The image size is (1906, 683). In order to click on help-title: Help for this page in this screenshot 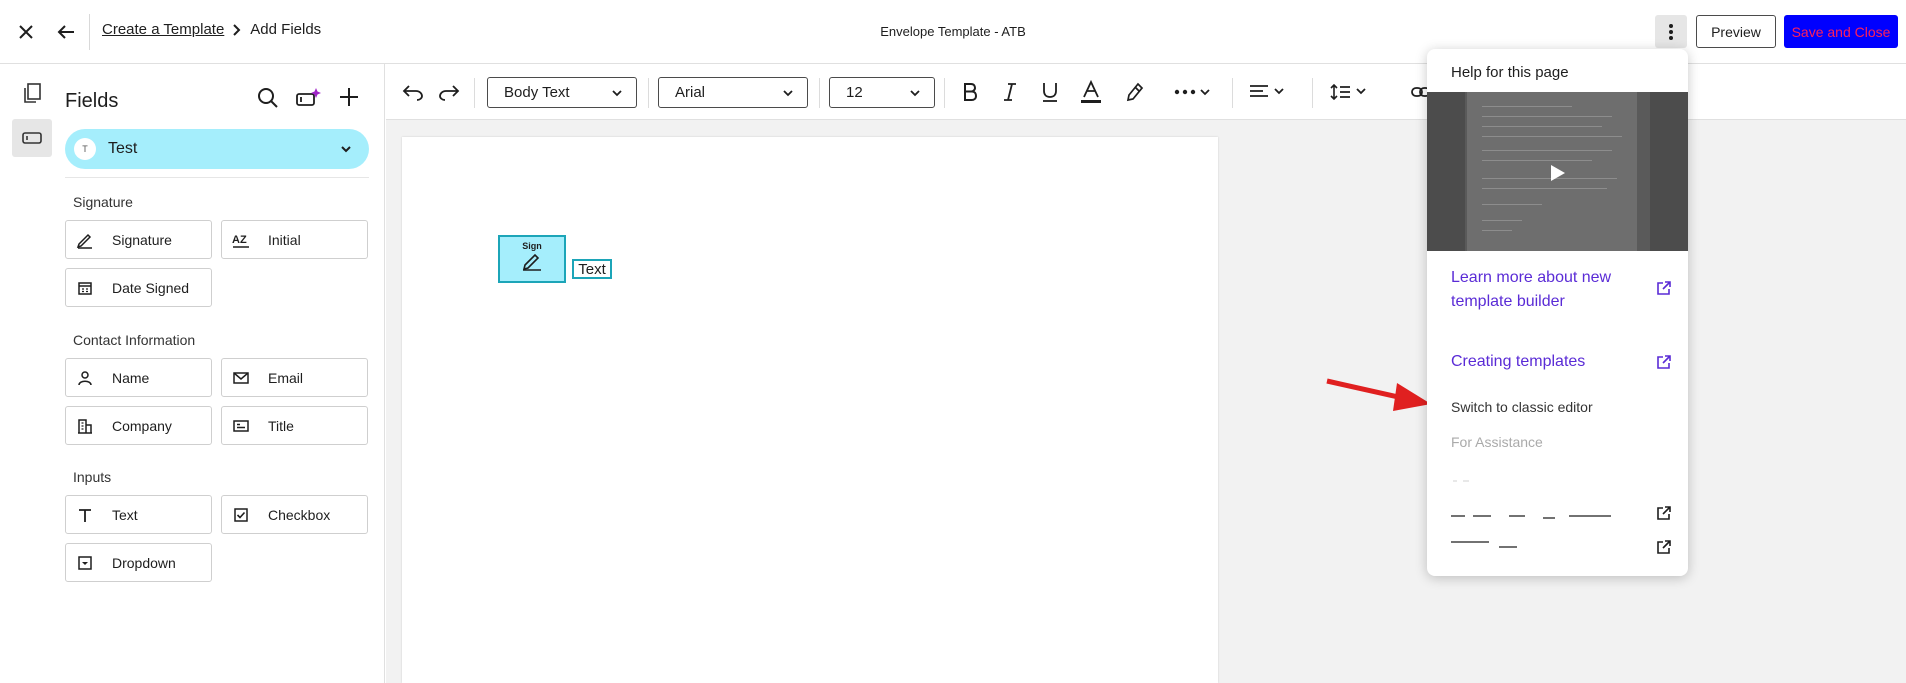, I will do `click(1510, 72)`.